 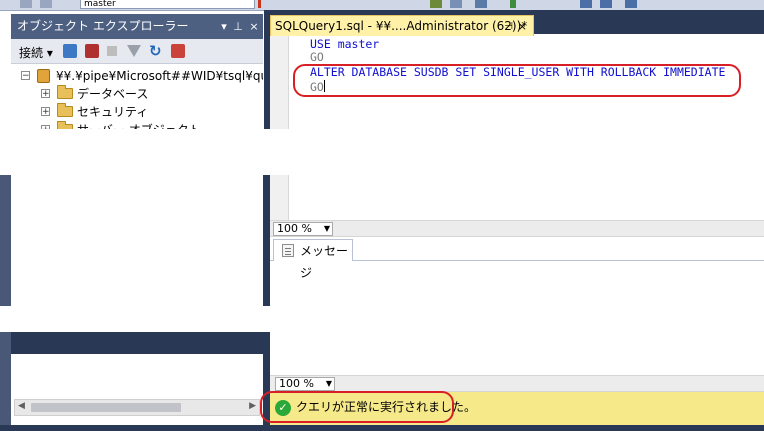 What do you see at coordinates (224, 26) in the screenshot?
I see `panel-menu-icon: ▾` at bounding box center [224, 26].